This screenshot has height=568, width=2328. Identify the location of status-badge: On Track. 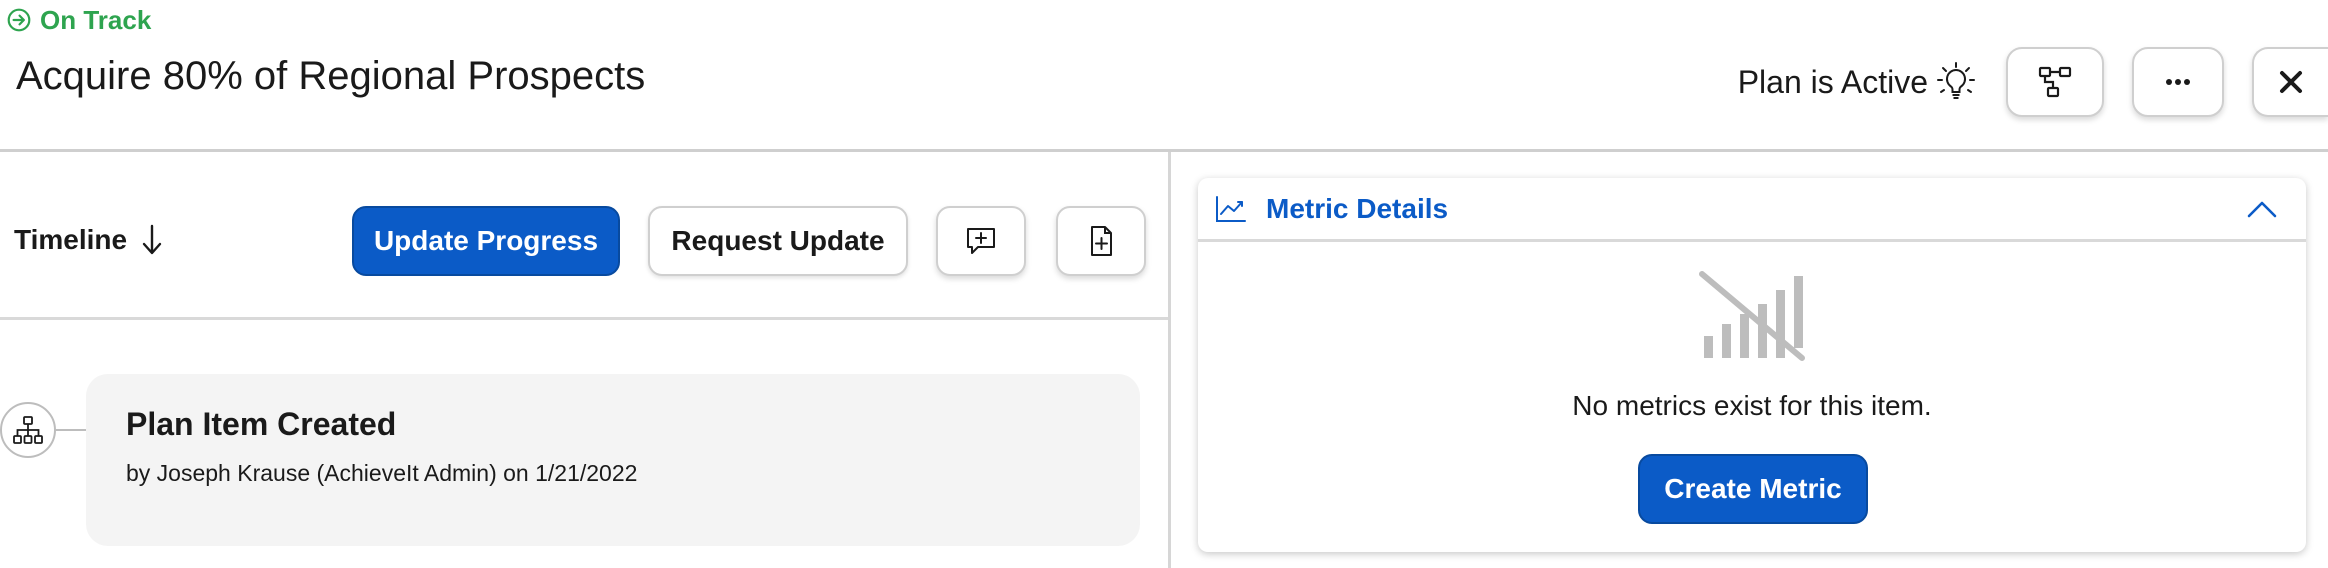
(78, 20).